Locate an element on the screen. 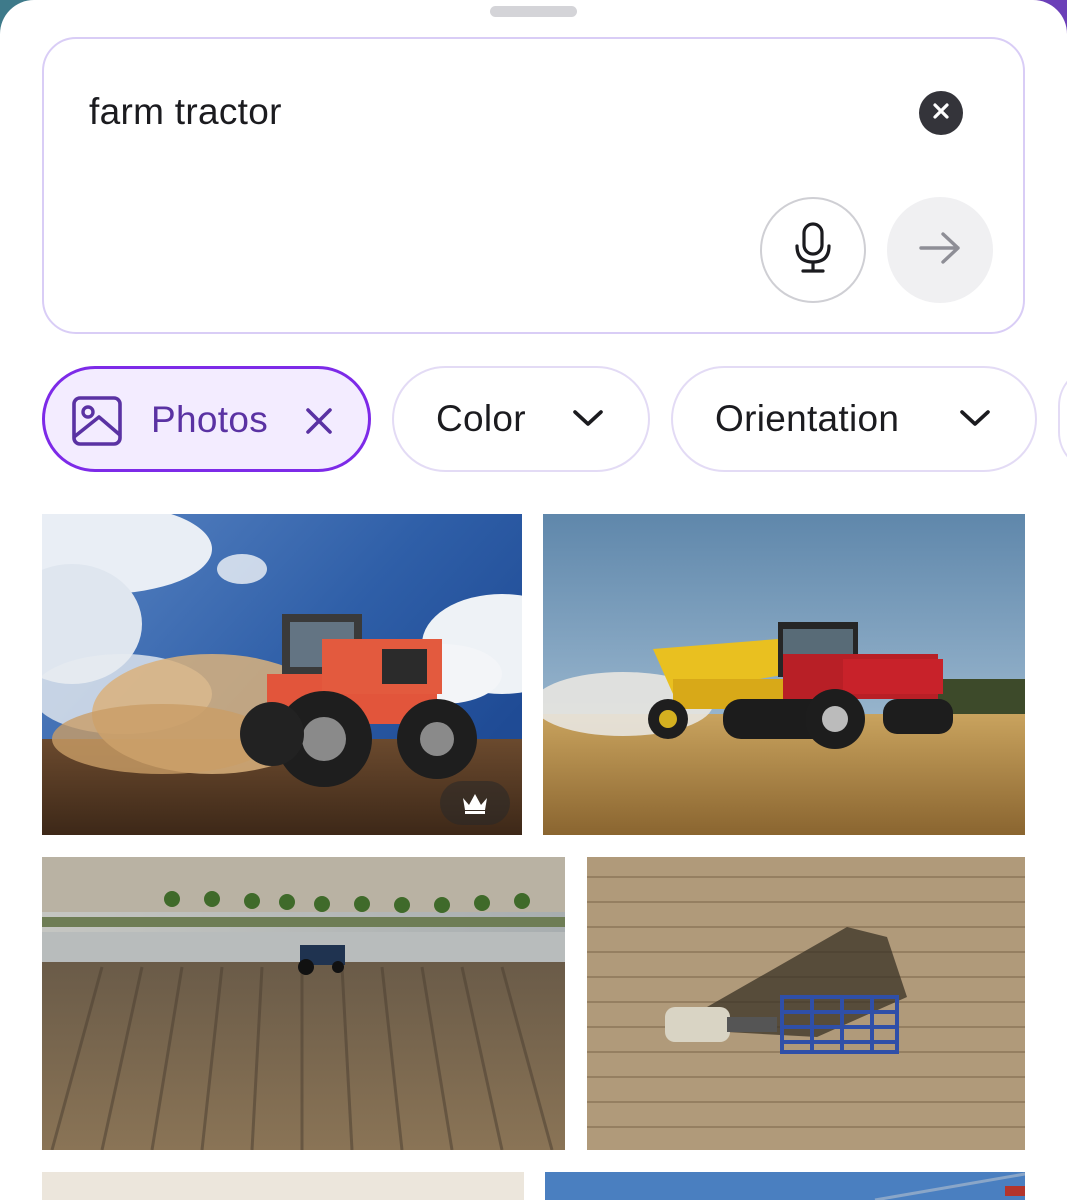 The height and width of the screenshot is (1200, 1067). clear-search-button is located at coordinates (941, 113).